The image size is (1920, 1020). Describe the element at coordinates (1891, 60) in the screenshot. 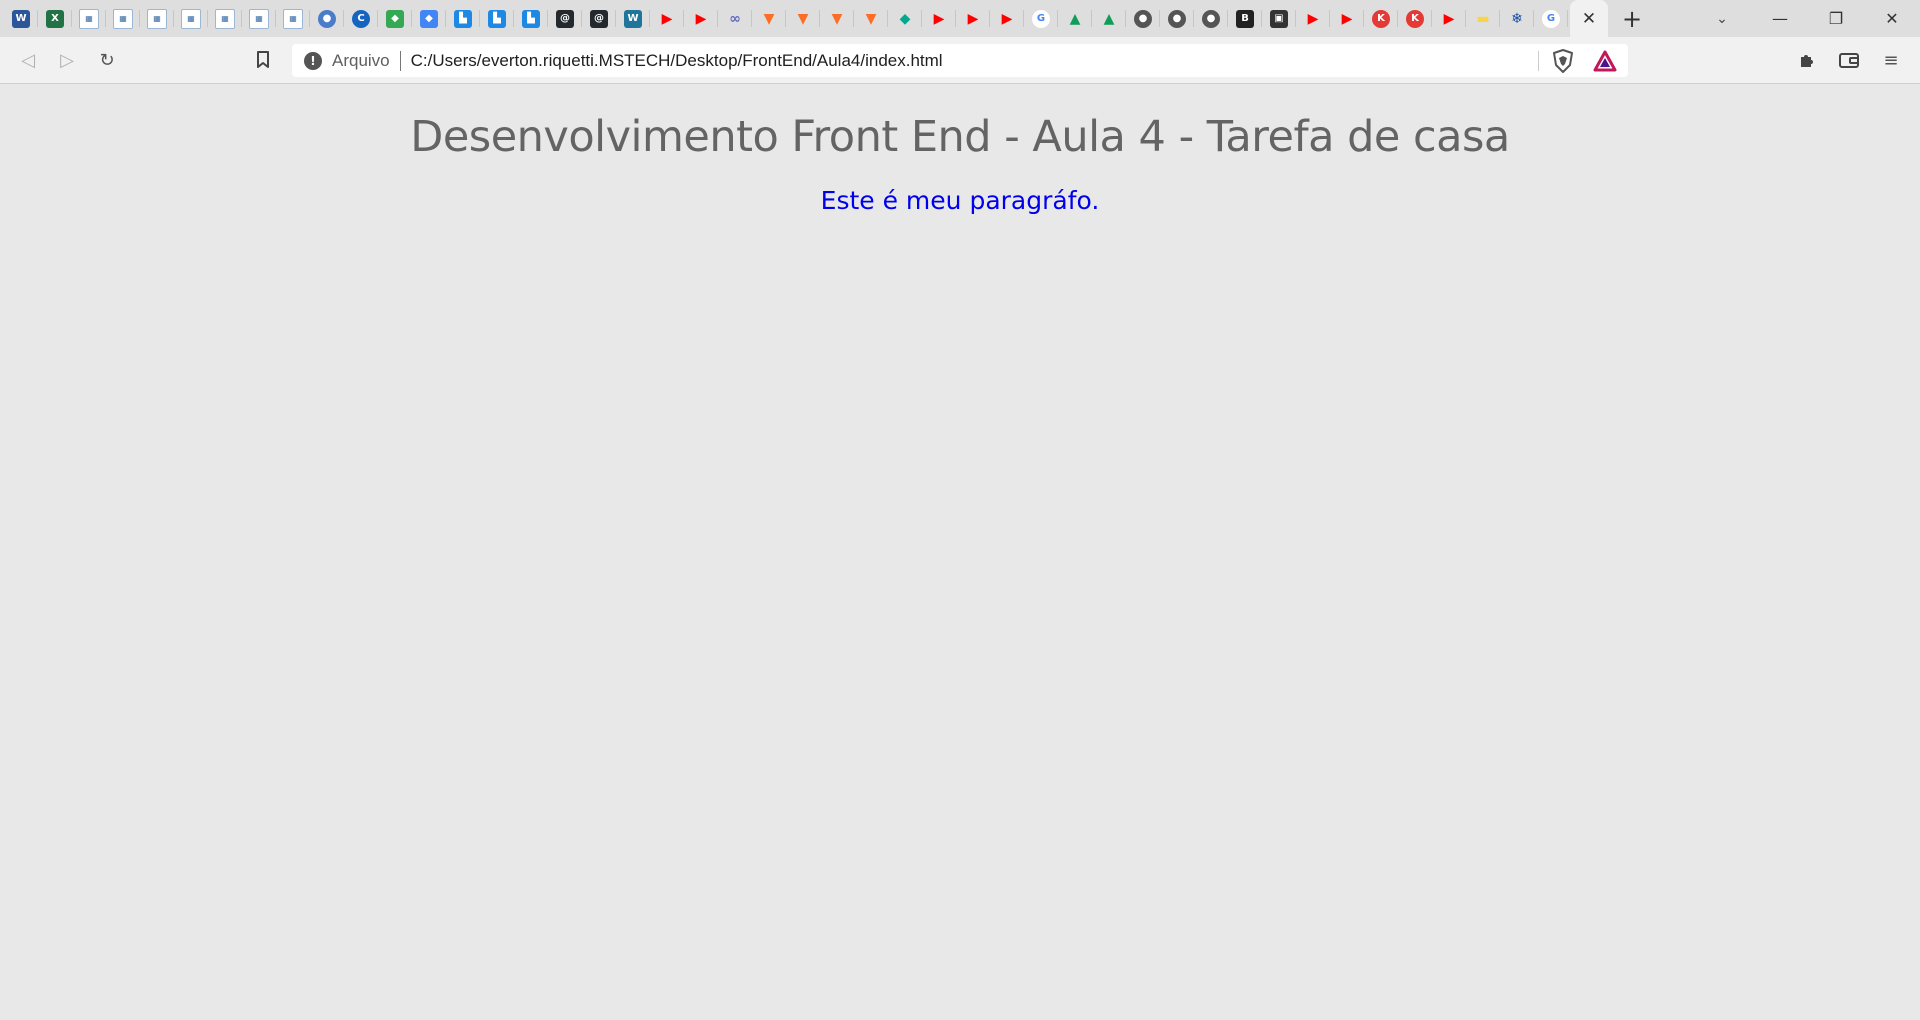

I see `menu-button: ≡` at that location.